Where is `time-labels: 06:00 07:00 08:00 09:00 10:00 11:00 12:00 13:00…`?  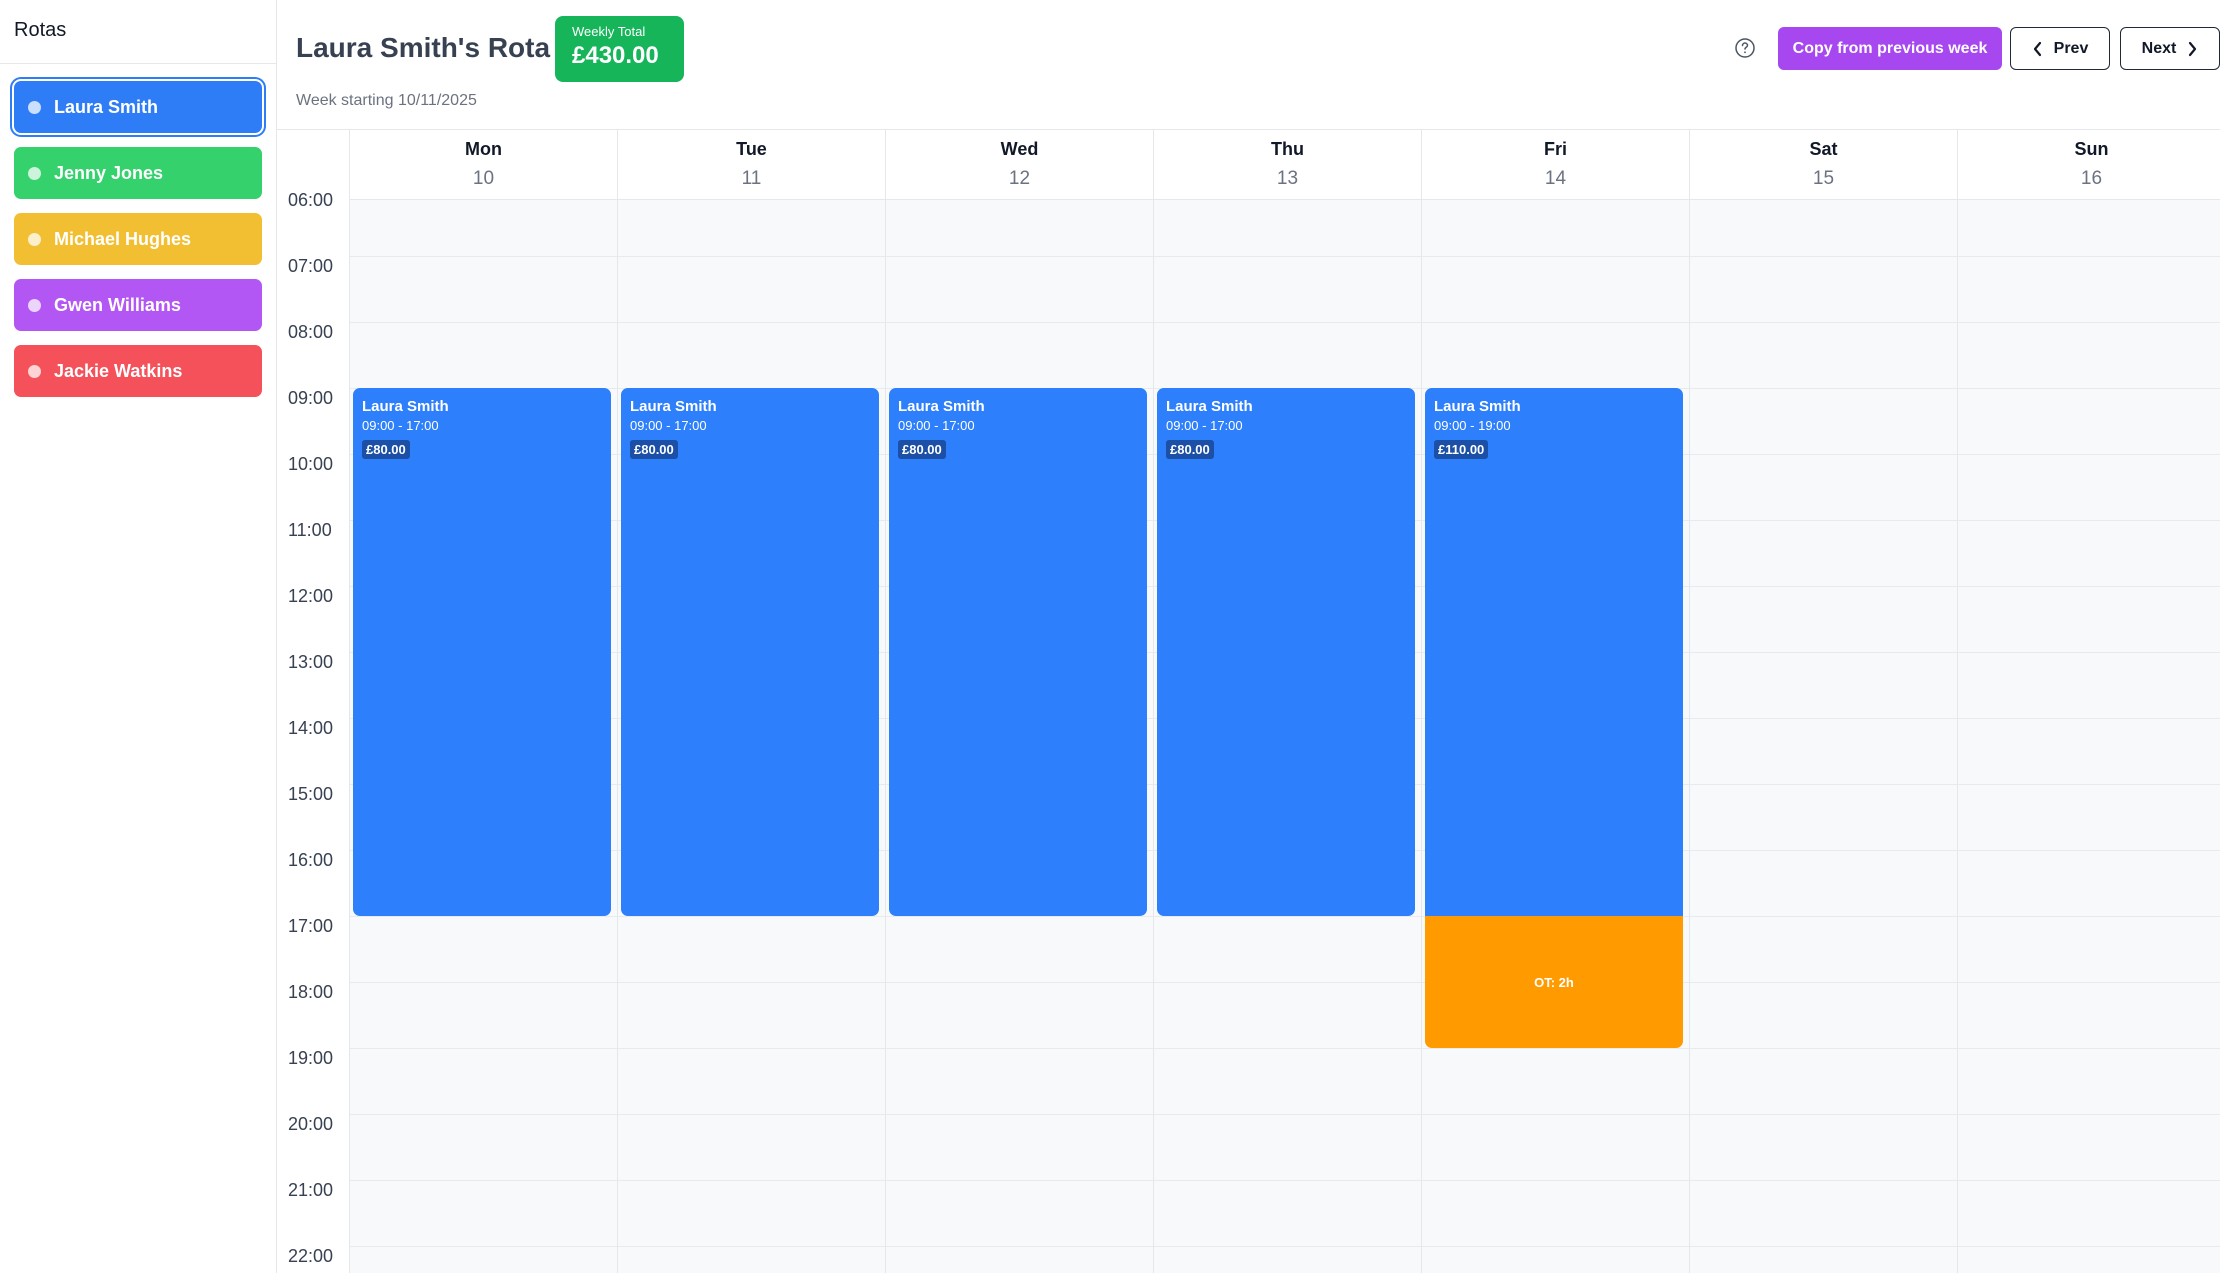
time-labels: 06:00 07:00 08:00 09:00 10:00 11:00 12:00 13:00… is located at coordinates (313, 731).